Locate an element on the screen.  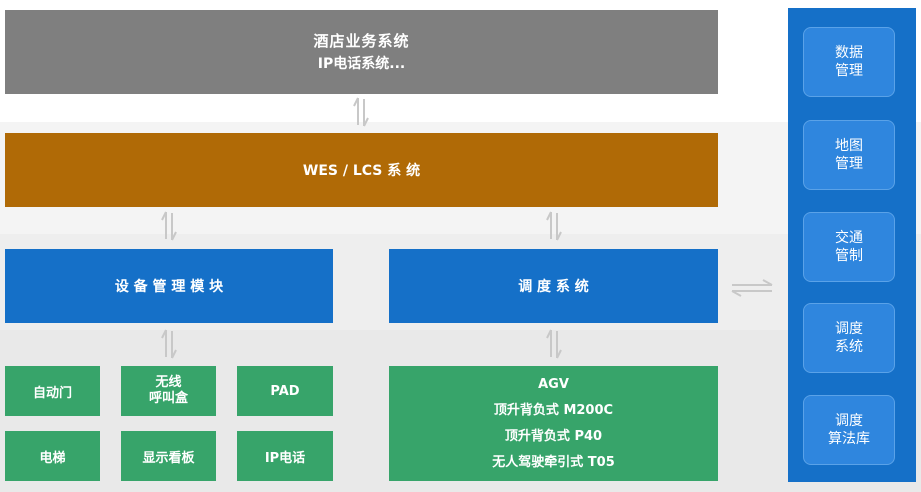
side-item-traffic-control: 交通 管制 is located at coordinates (849, 247).